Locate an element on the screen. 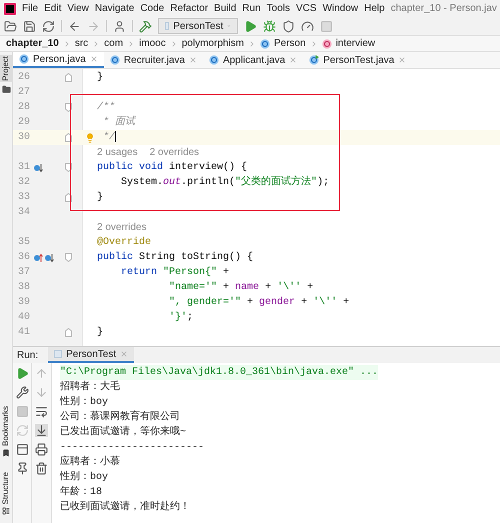  save-icon is located at coordinates (29, 26).